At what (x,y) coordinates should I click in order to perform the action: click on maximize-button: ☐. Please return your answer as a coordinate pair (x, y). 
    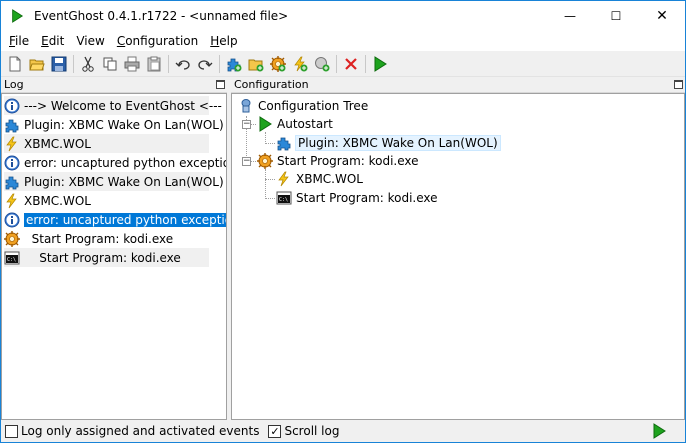
    Looking at the image, I should click on (616, 16).